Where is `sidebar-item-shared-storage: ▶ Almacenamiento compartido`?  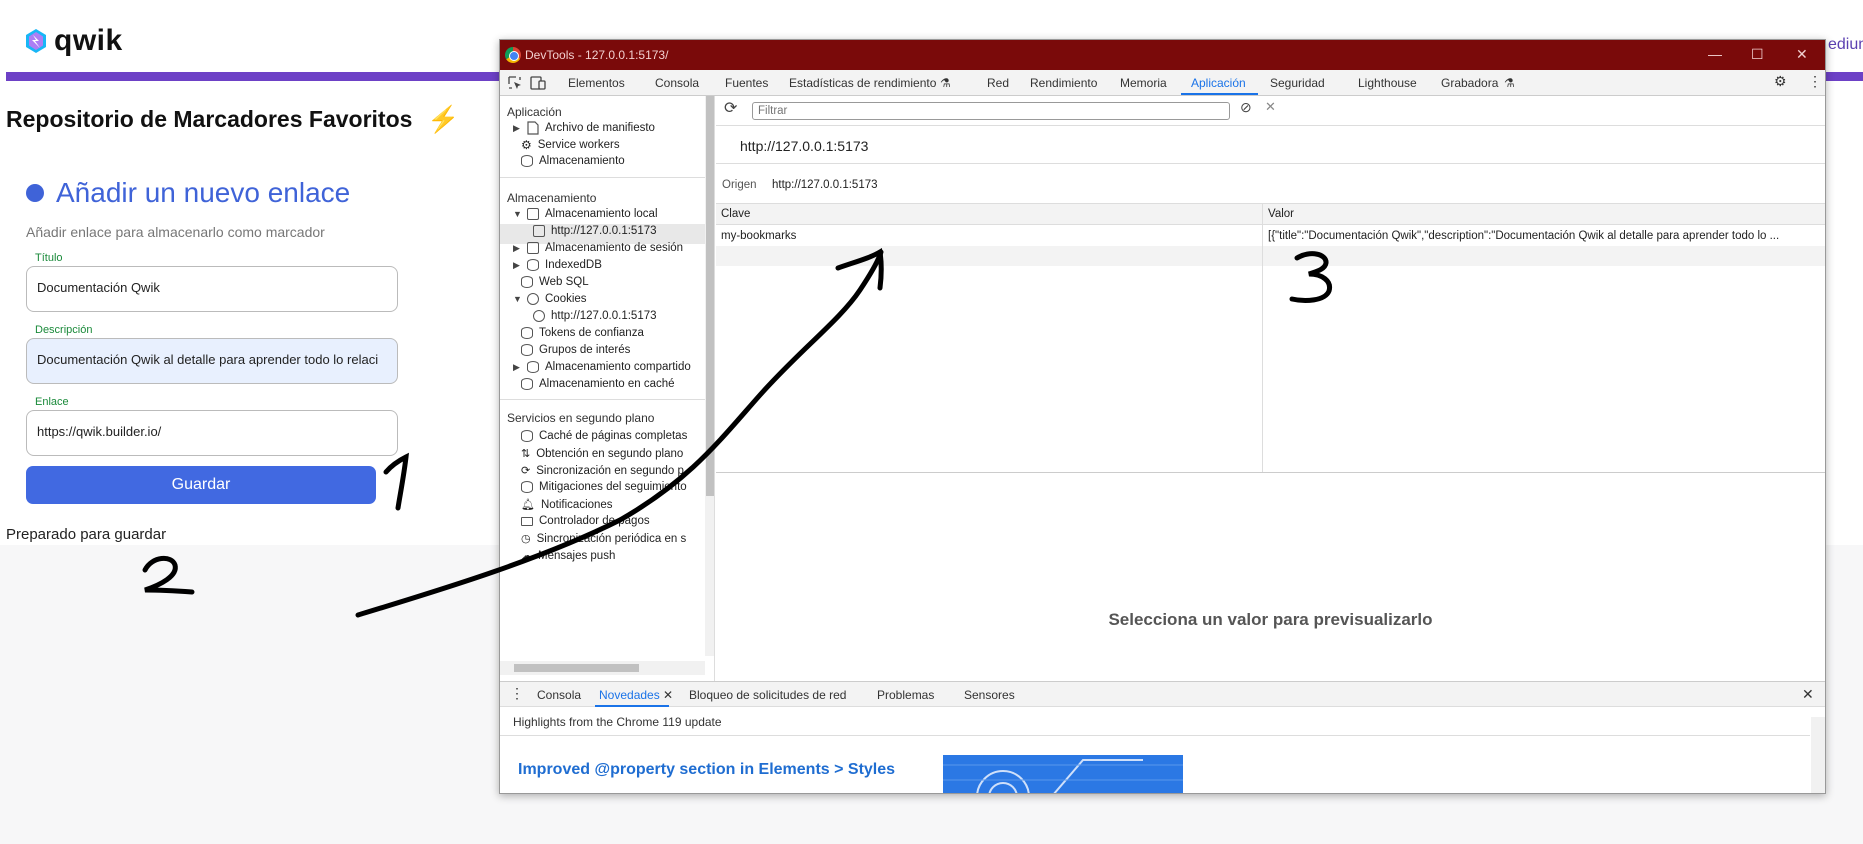 sidebar-item-shared-storage: ▶ Almacenamiento compartido is located at coordinates (602, 367).